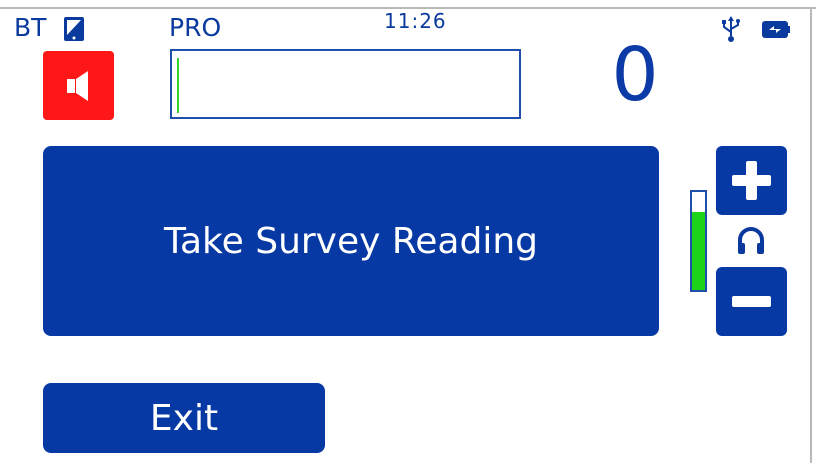  What do you see at coordinates (811, 235) in the screenshot?
I see `frame-border-right` at bounding box center [811, 235].